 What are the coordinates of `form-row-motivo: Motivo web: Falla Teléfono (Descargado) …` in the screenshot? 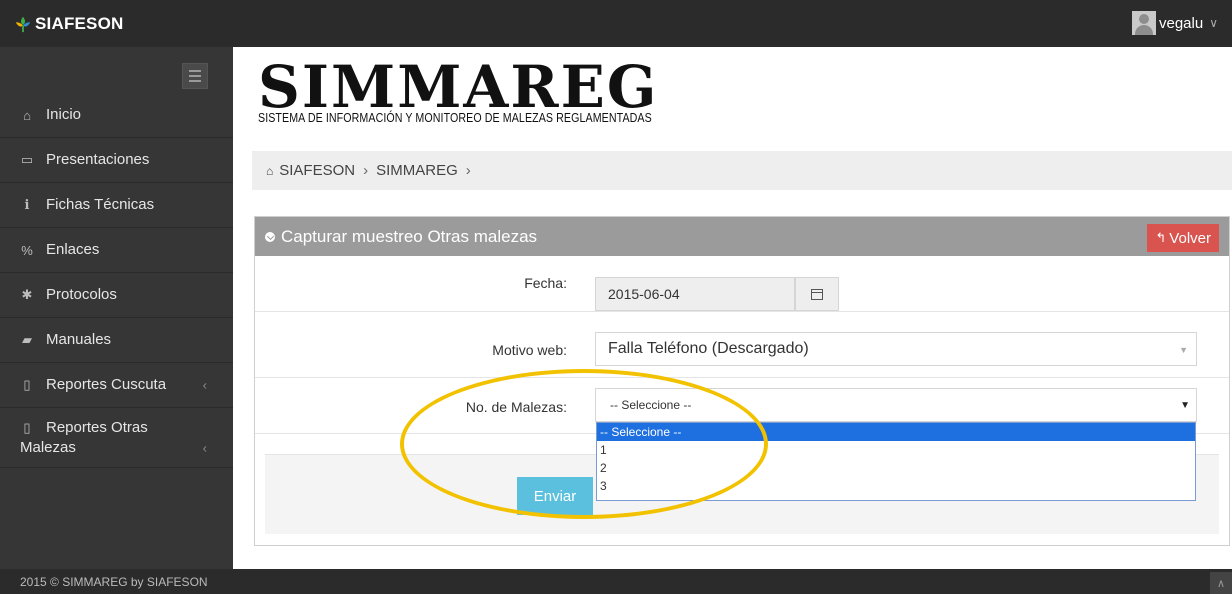 It's located at (742, 345).